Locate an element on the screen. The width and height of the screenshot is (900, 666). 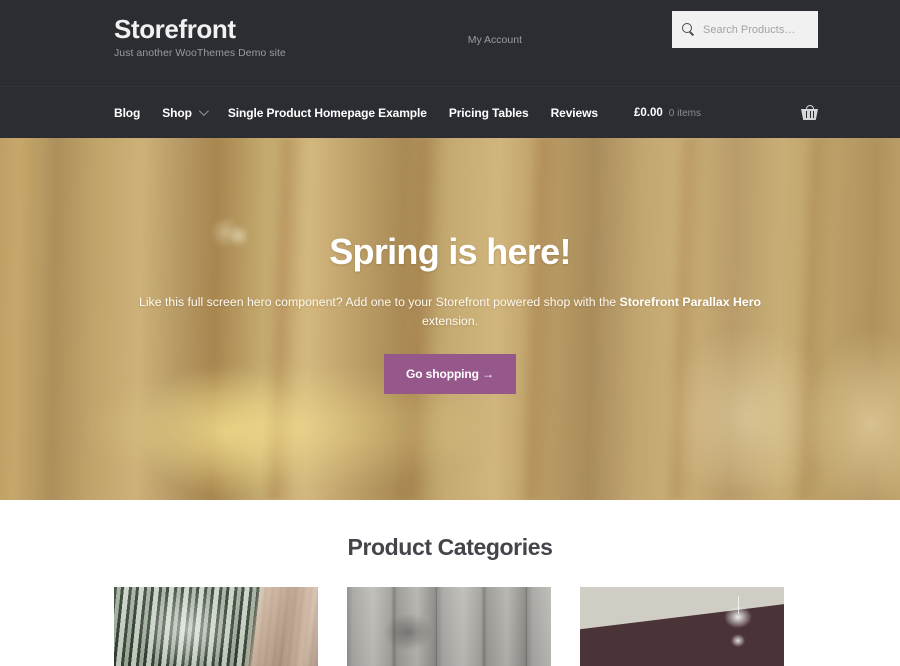
hero-text-after: extension. is located at coordinates (450, 320).